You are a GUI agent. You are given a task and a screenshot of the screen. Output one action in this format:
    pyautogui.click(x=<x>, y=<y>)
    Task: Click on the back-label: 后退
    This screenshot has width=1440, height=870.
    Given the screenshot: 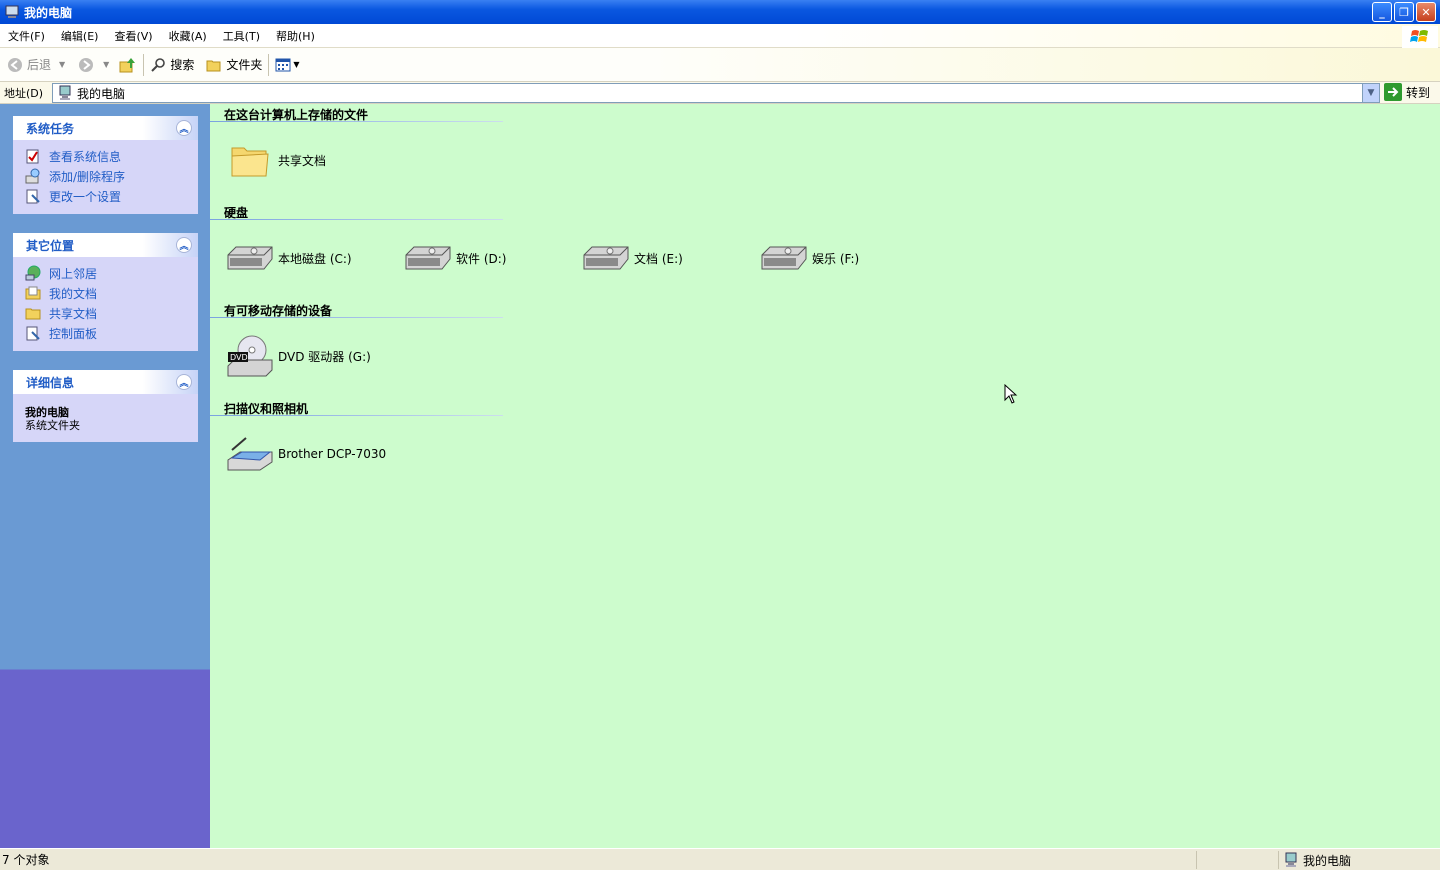 What is the action you would take?
    pyautogui.click(x=39, y=65)
    